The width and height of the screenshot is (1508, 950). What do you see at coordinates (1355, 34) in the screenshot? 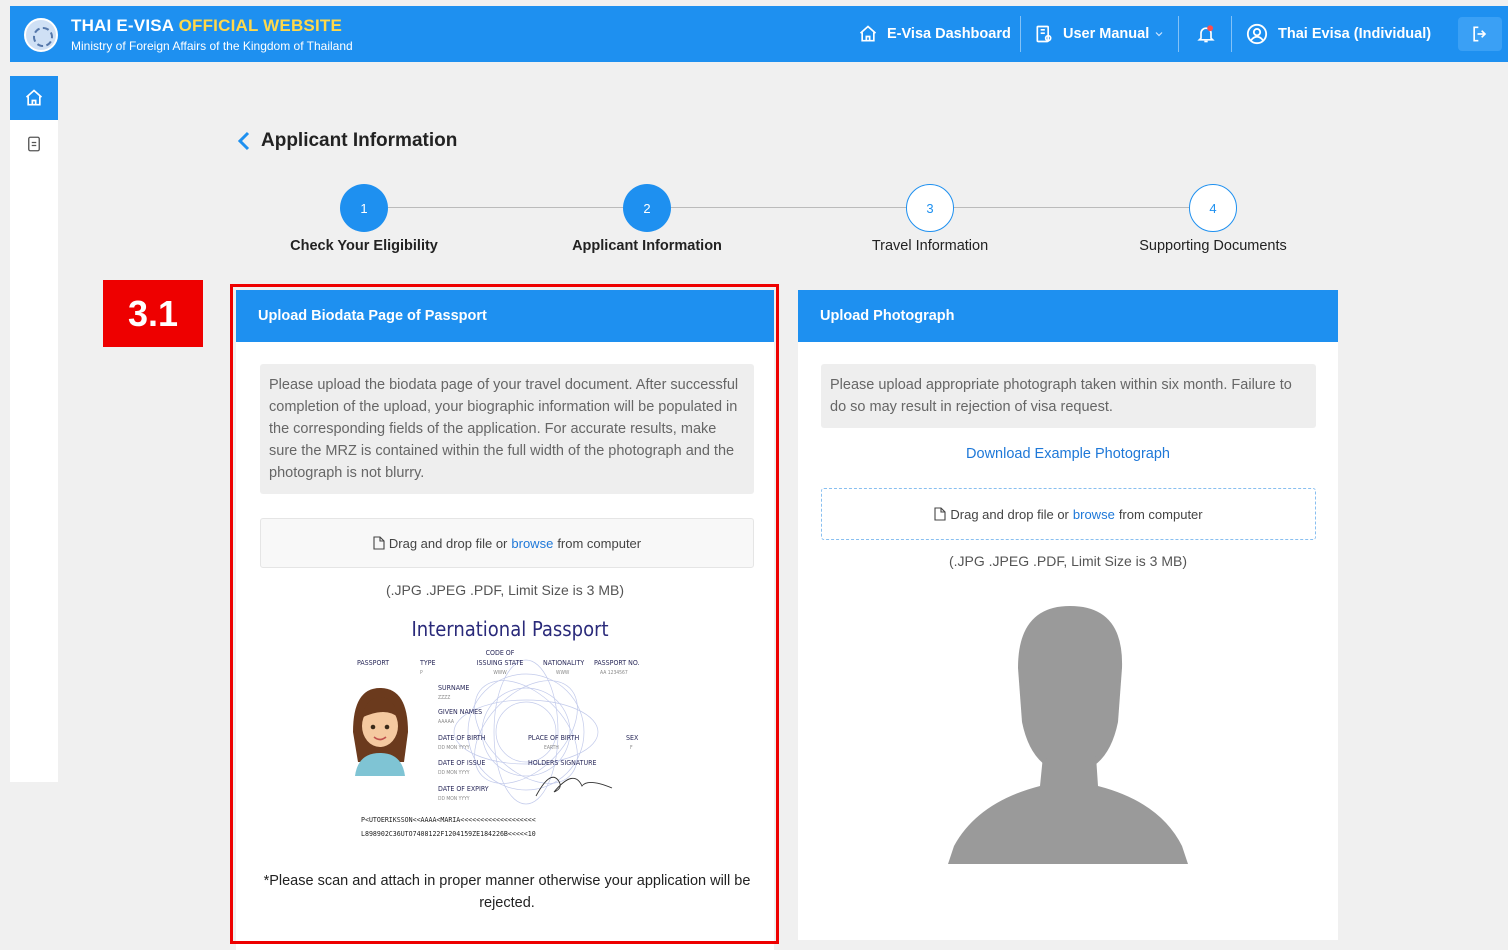
I see `user-name: Thai Evisa (Individual)` at bounding box center [1355, 34].